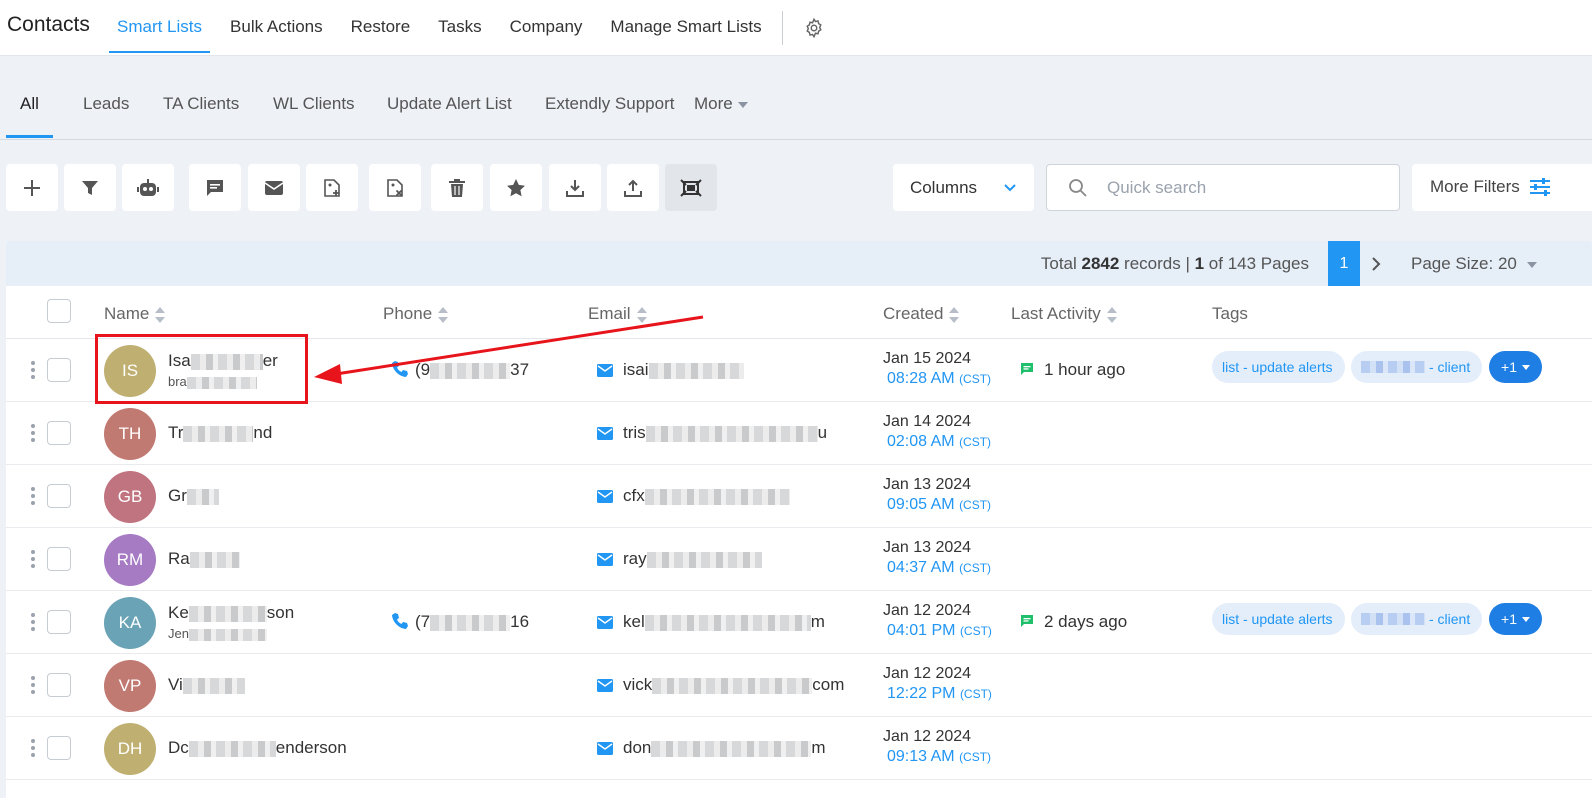 The height and width of the screenshot is (798, 1592). I want to click on column-header-name: Name, so click(135, 314).